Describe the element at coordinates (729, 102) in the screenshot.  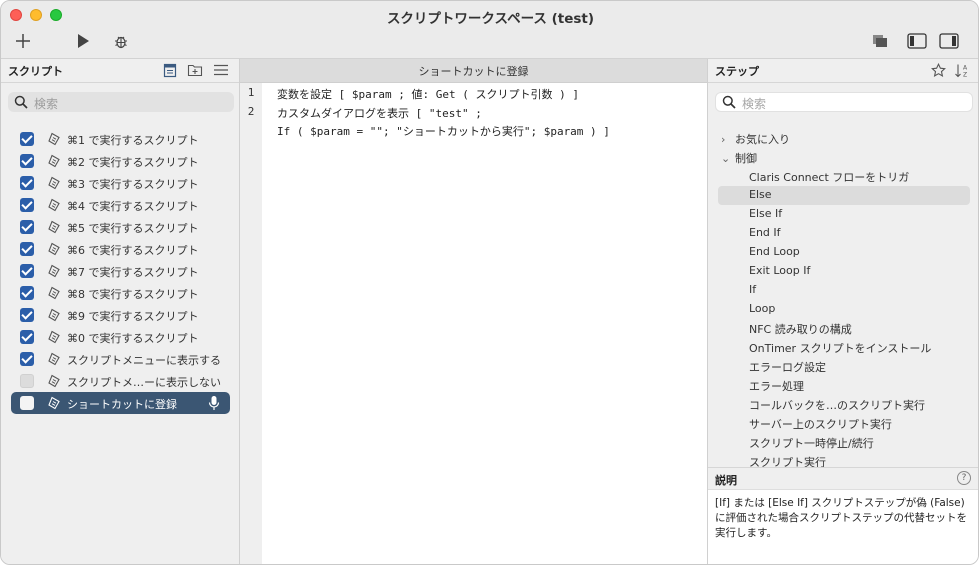
I see `search-icon` at that location.